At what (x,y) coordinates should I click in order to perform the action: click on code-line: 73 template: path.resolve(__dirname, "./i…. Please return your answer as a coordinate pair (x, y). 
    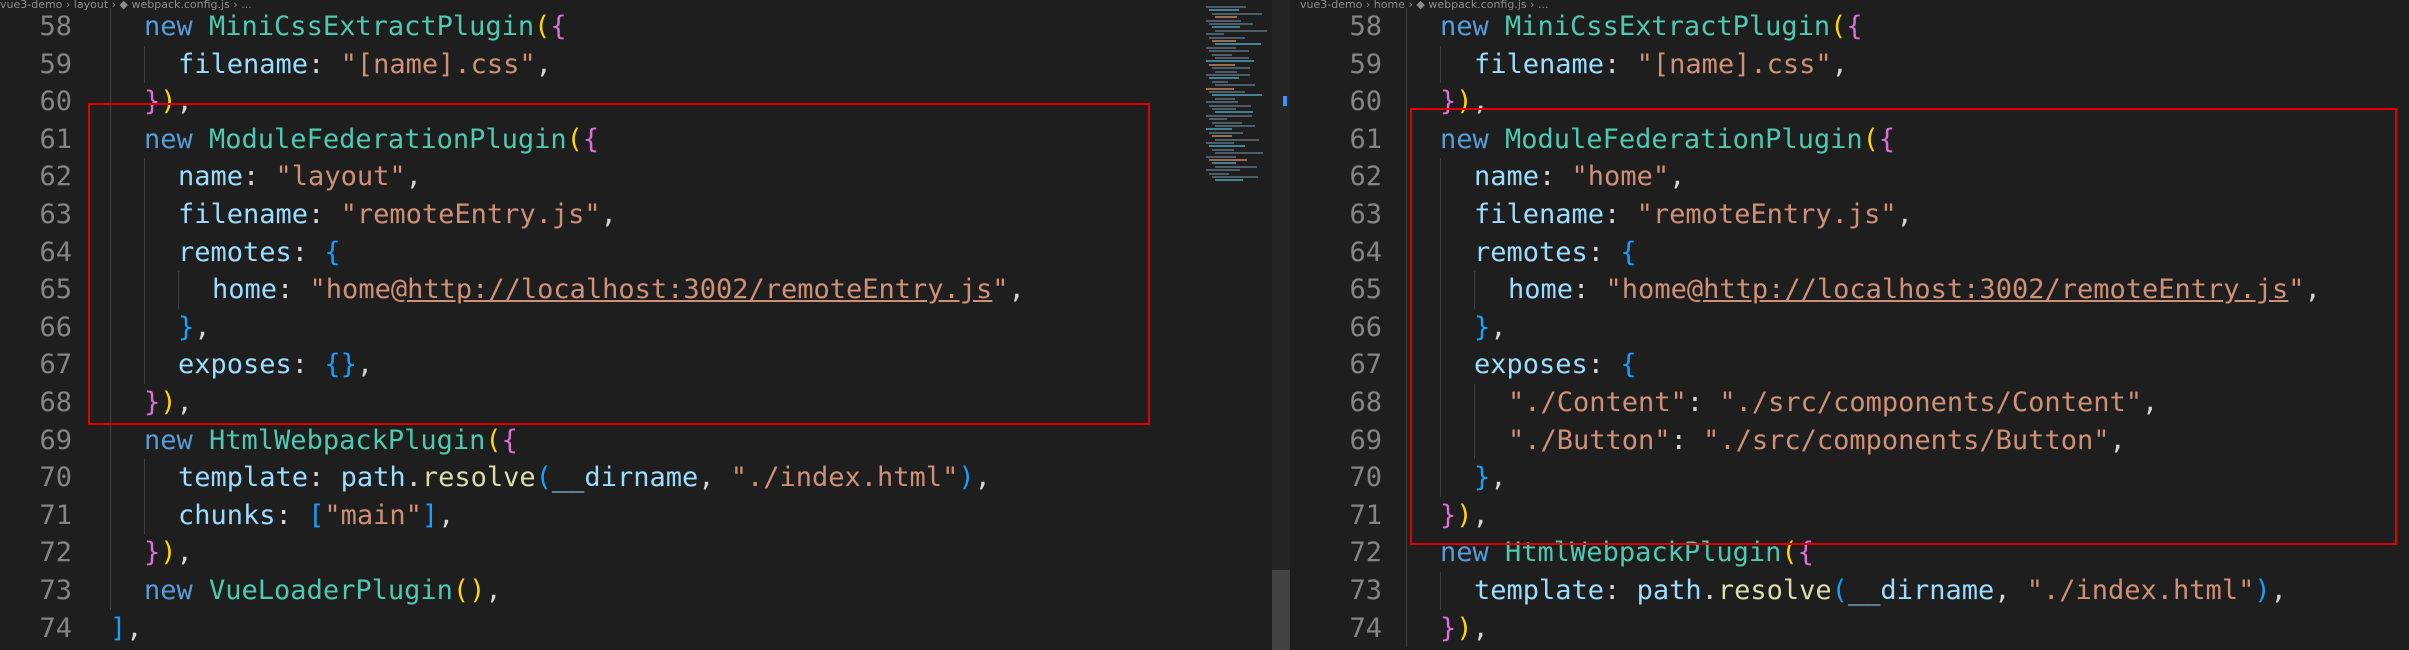
    Looking at the image, I should click on (1849, 590).